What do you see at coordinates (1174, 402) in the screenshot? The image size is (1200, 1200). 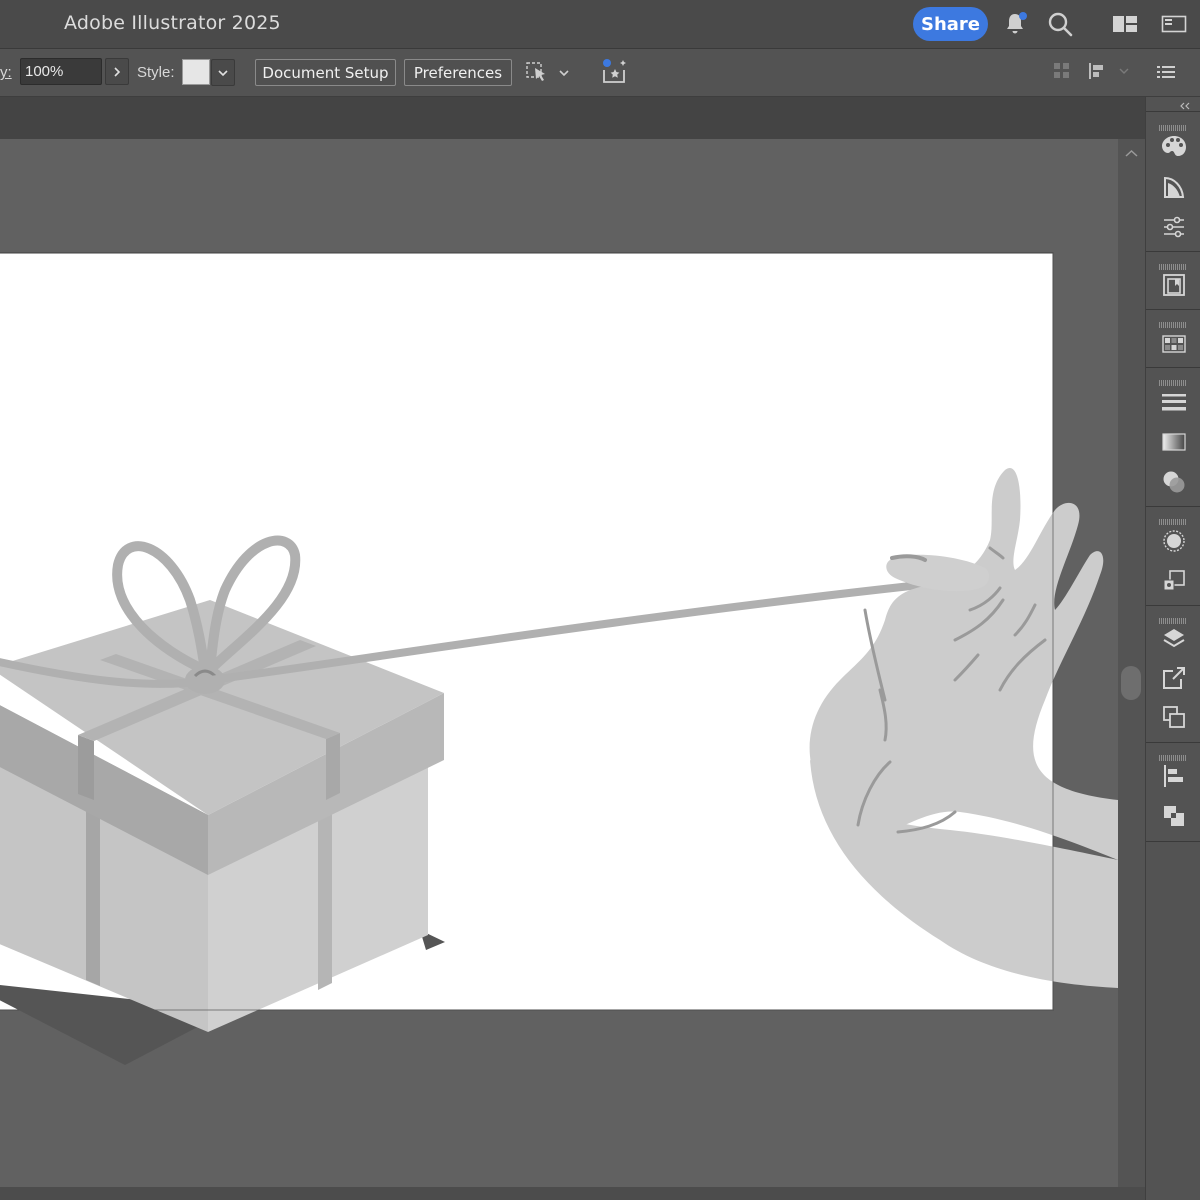 I see `stroke-icon` at bounding box center [1174, 402].